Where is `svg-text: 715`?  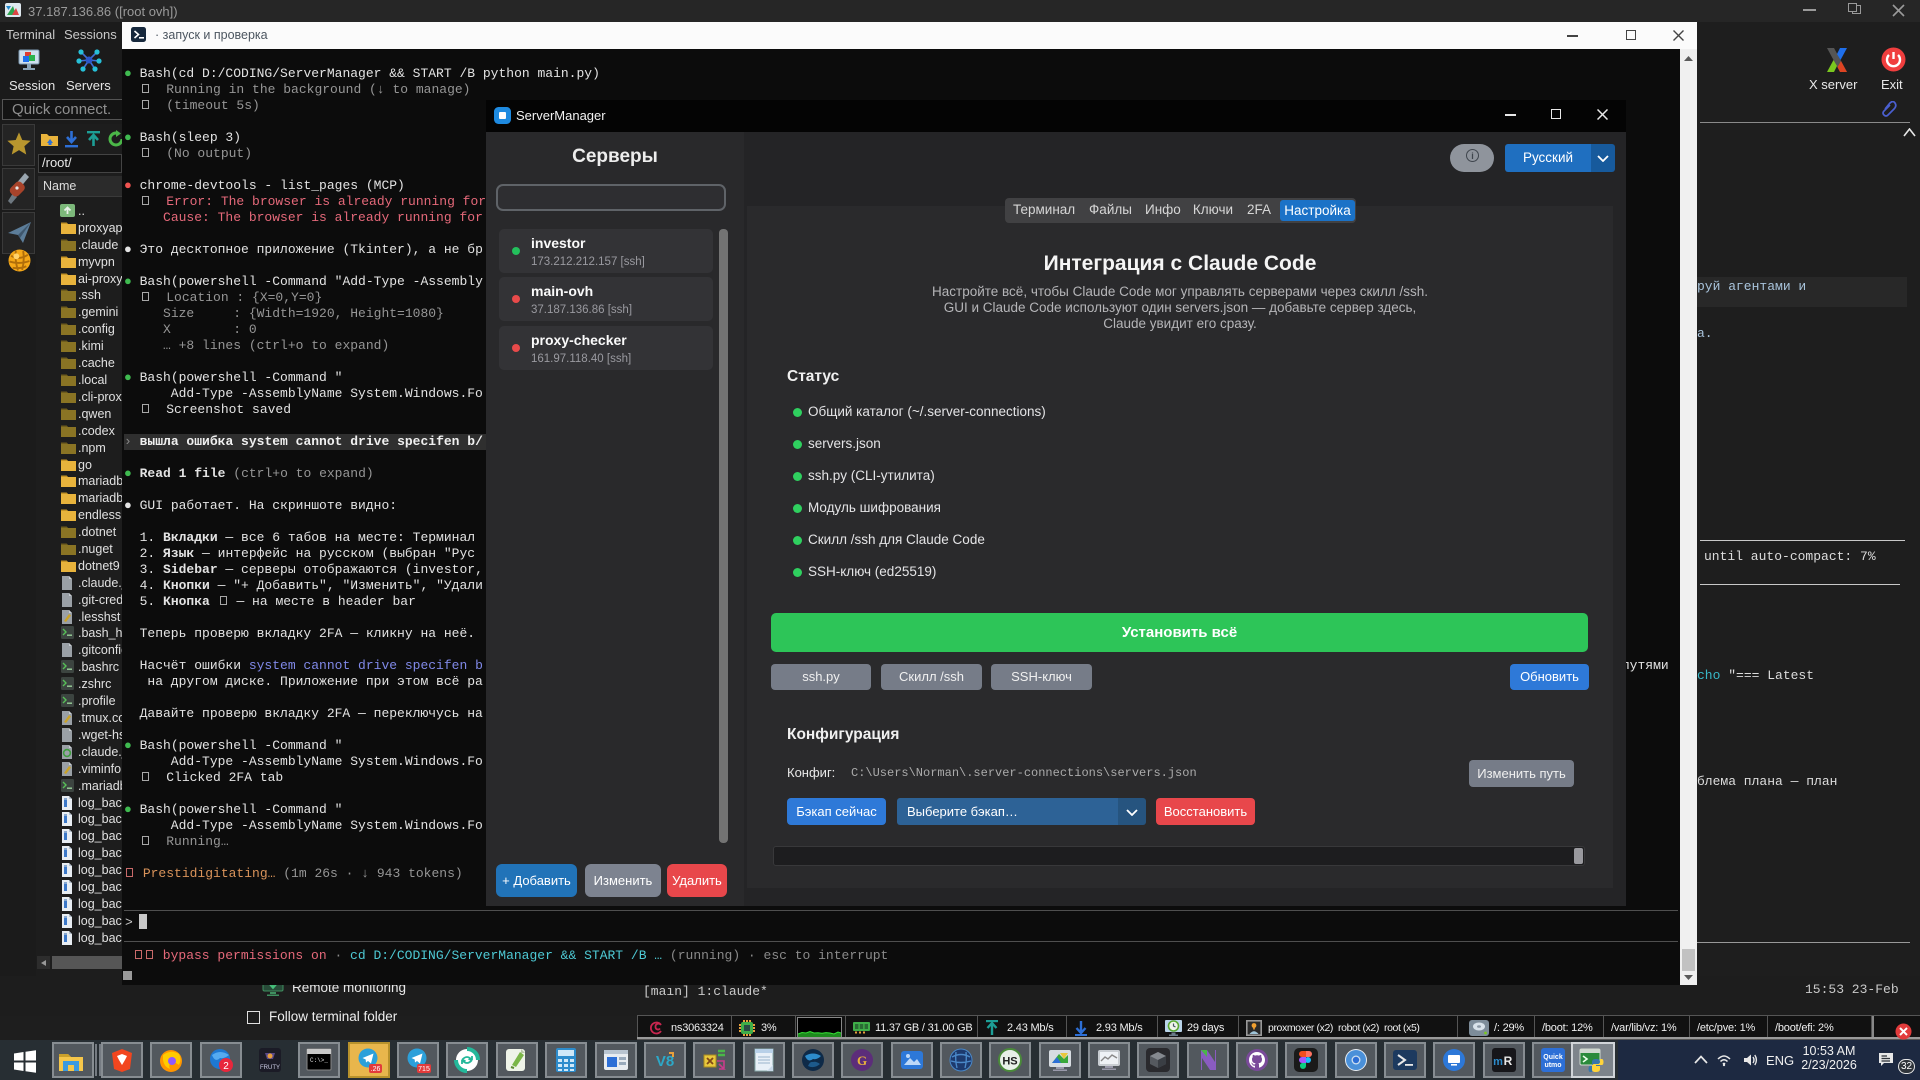 svg-text: 715 is located at coordinates (424, 1069).